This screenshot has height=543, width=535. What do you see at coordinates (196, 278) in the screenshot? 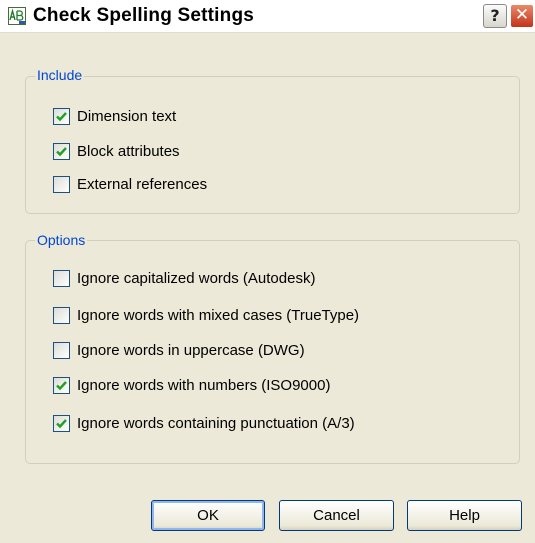
I see `checkbox-label: Ignore capitalized words (Autodesk)` at bounding box center [196, 278].